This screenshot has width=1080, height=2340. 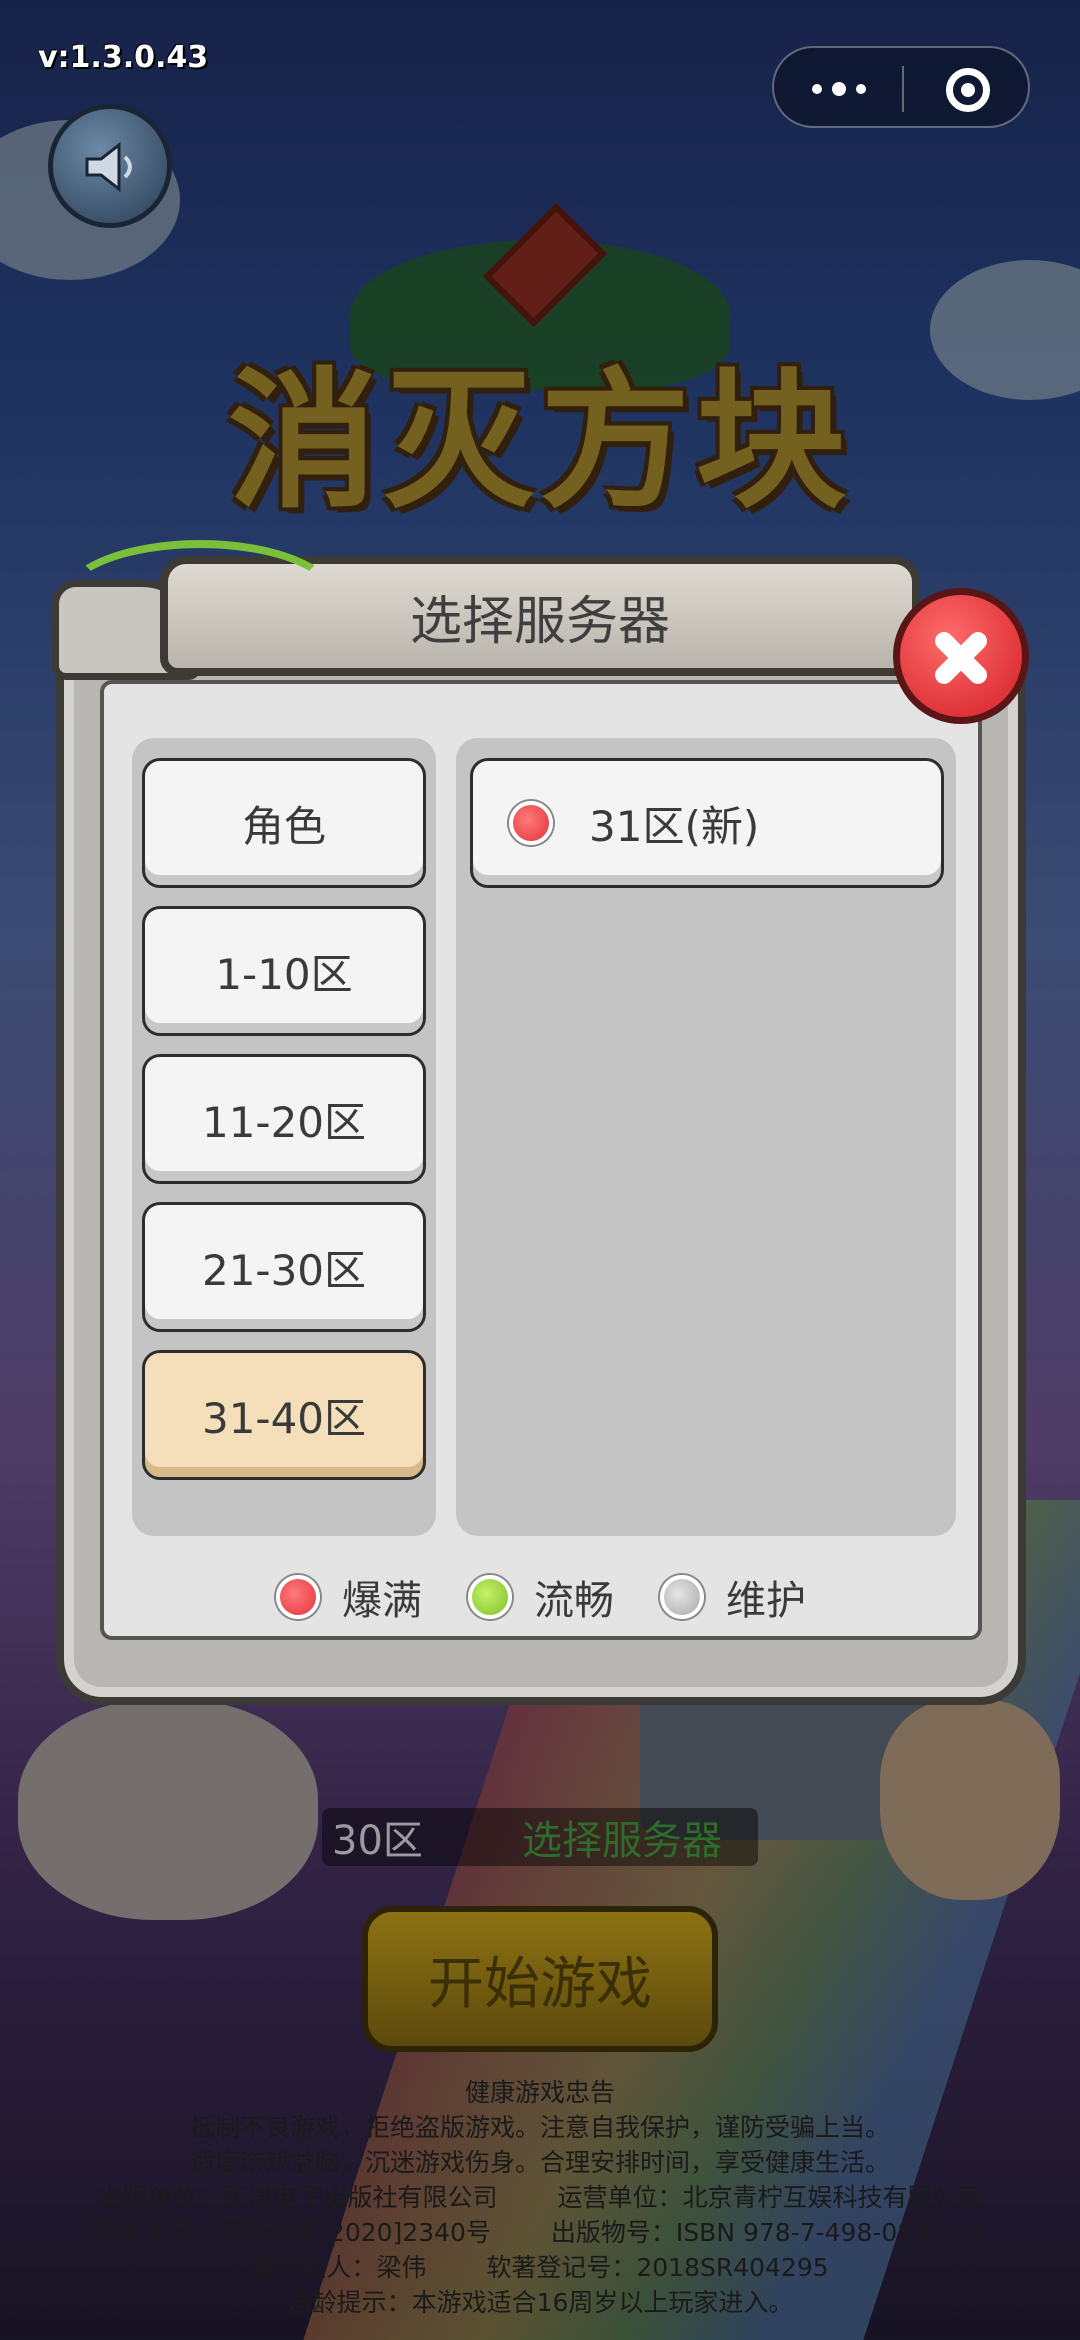 What do you see at coordinates (382, 1601) in the screenshot?
I see `legend-full-label: 爆满` at bounding box center [382, 1601].